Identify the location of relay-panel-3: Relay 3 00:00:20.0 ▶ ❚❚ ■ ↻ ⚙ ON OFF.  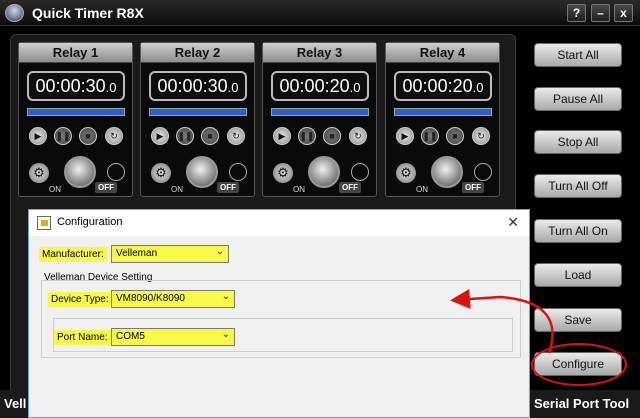
(319, 119).